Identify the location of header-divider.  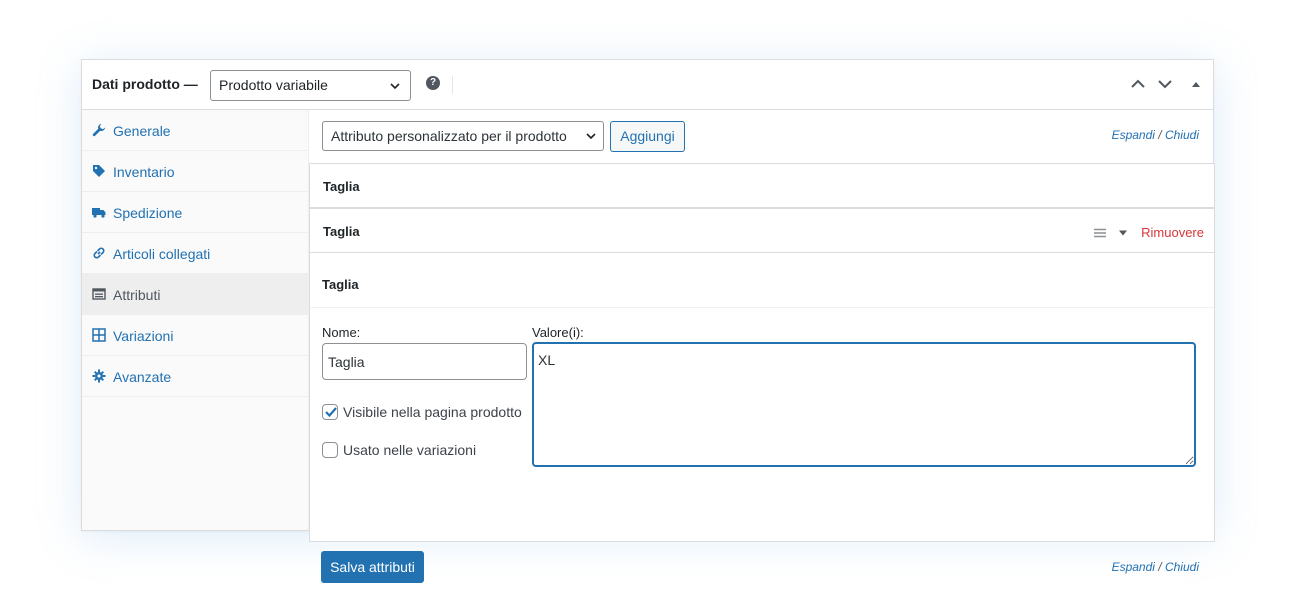
(452, 85).